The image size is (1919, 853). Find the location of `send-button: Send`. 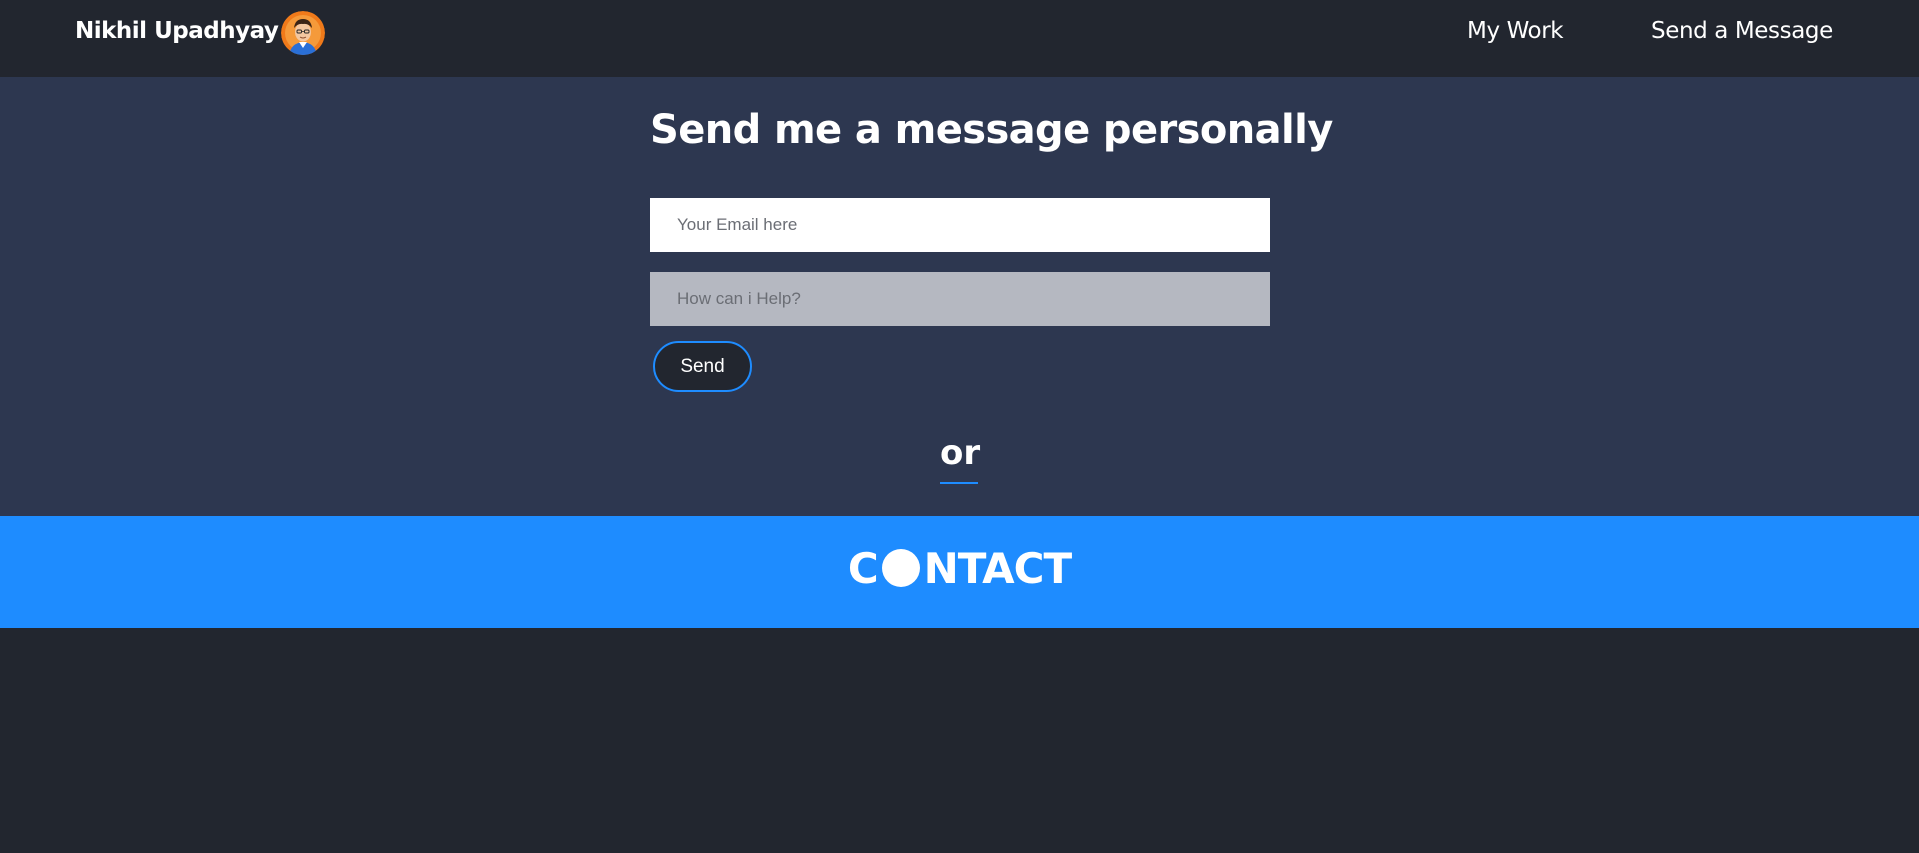

send-button: Send is located at coordinates (702, 366).